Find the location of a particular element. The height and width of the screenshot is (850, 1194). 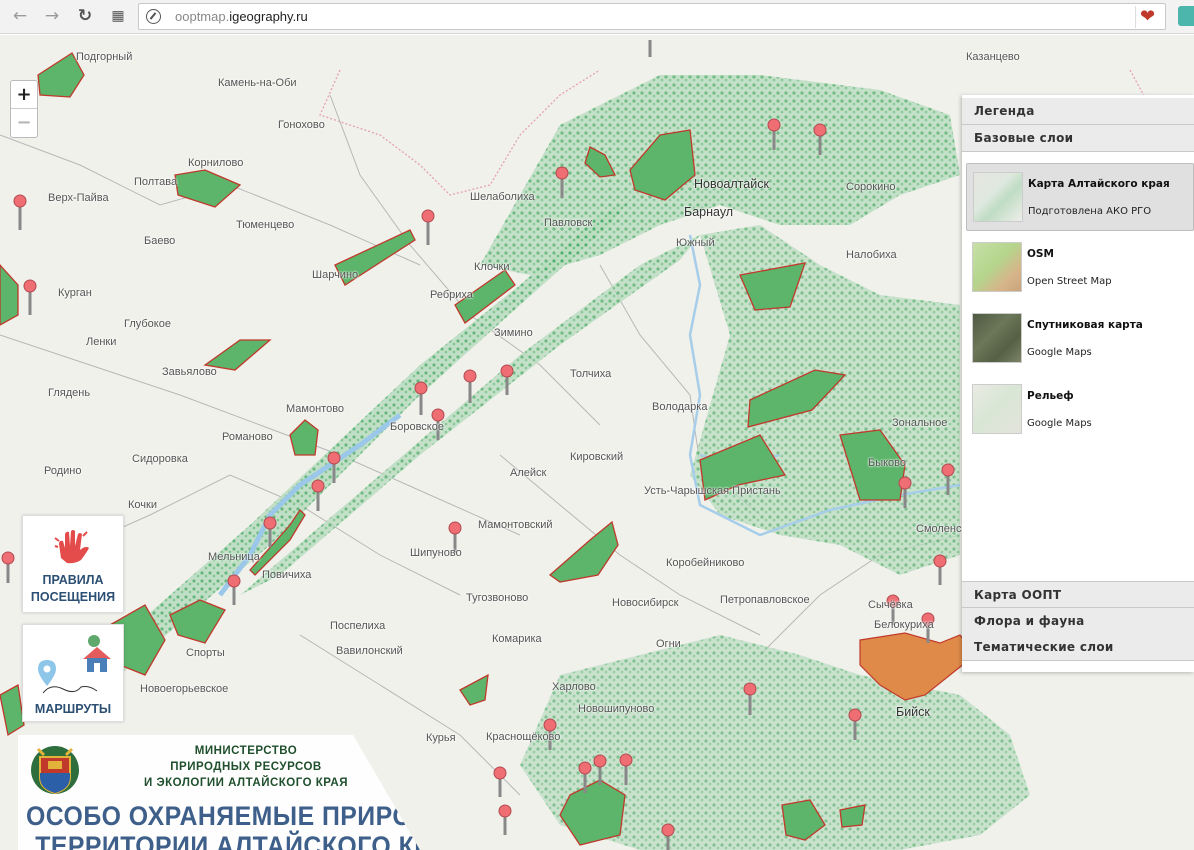

layer-source: Подготовлена АКО РГО is located at coordinates (1090, 211).